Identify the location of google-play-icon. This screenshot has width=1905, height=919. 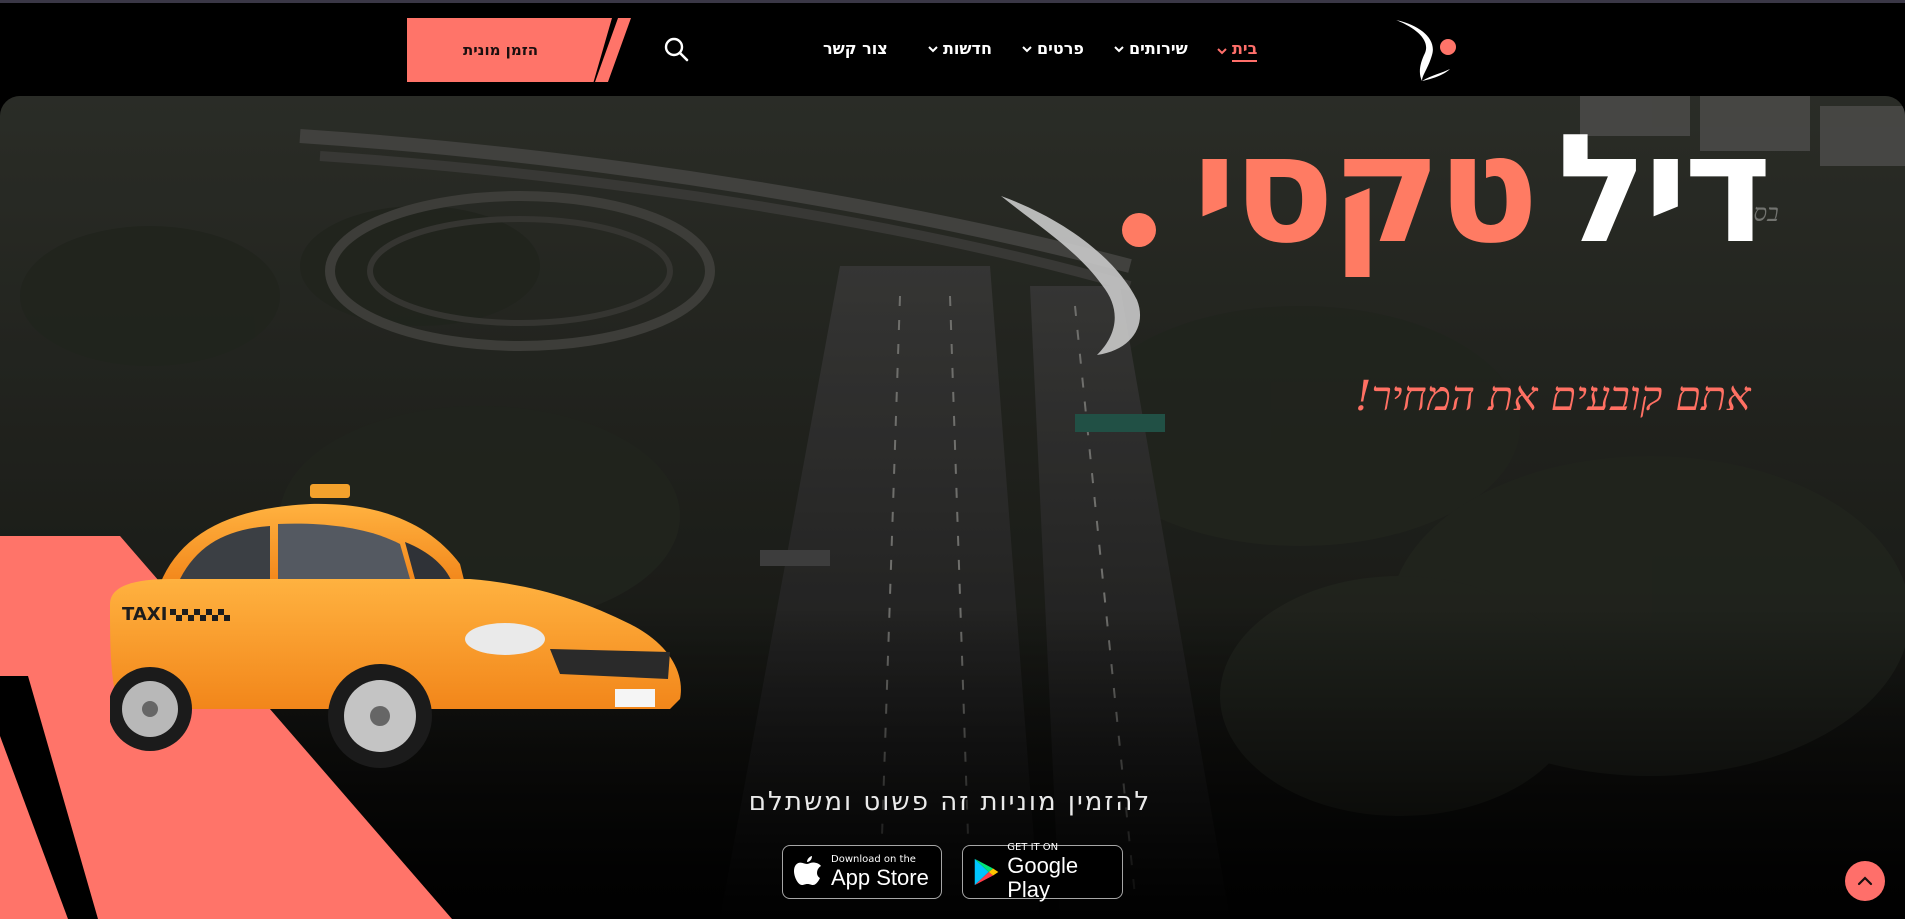
(986, 872).